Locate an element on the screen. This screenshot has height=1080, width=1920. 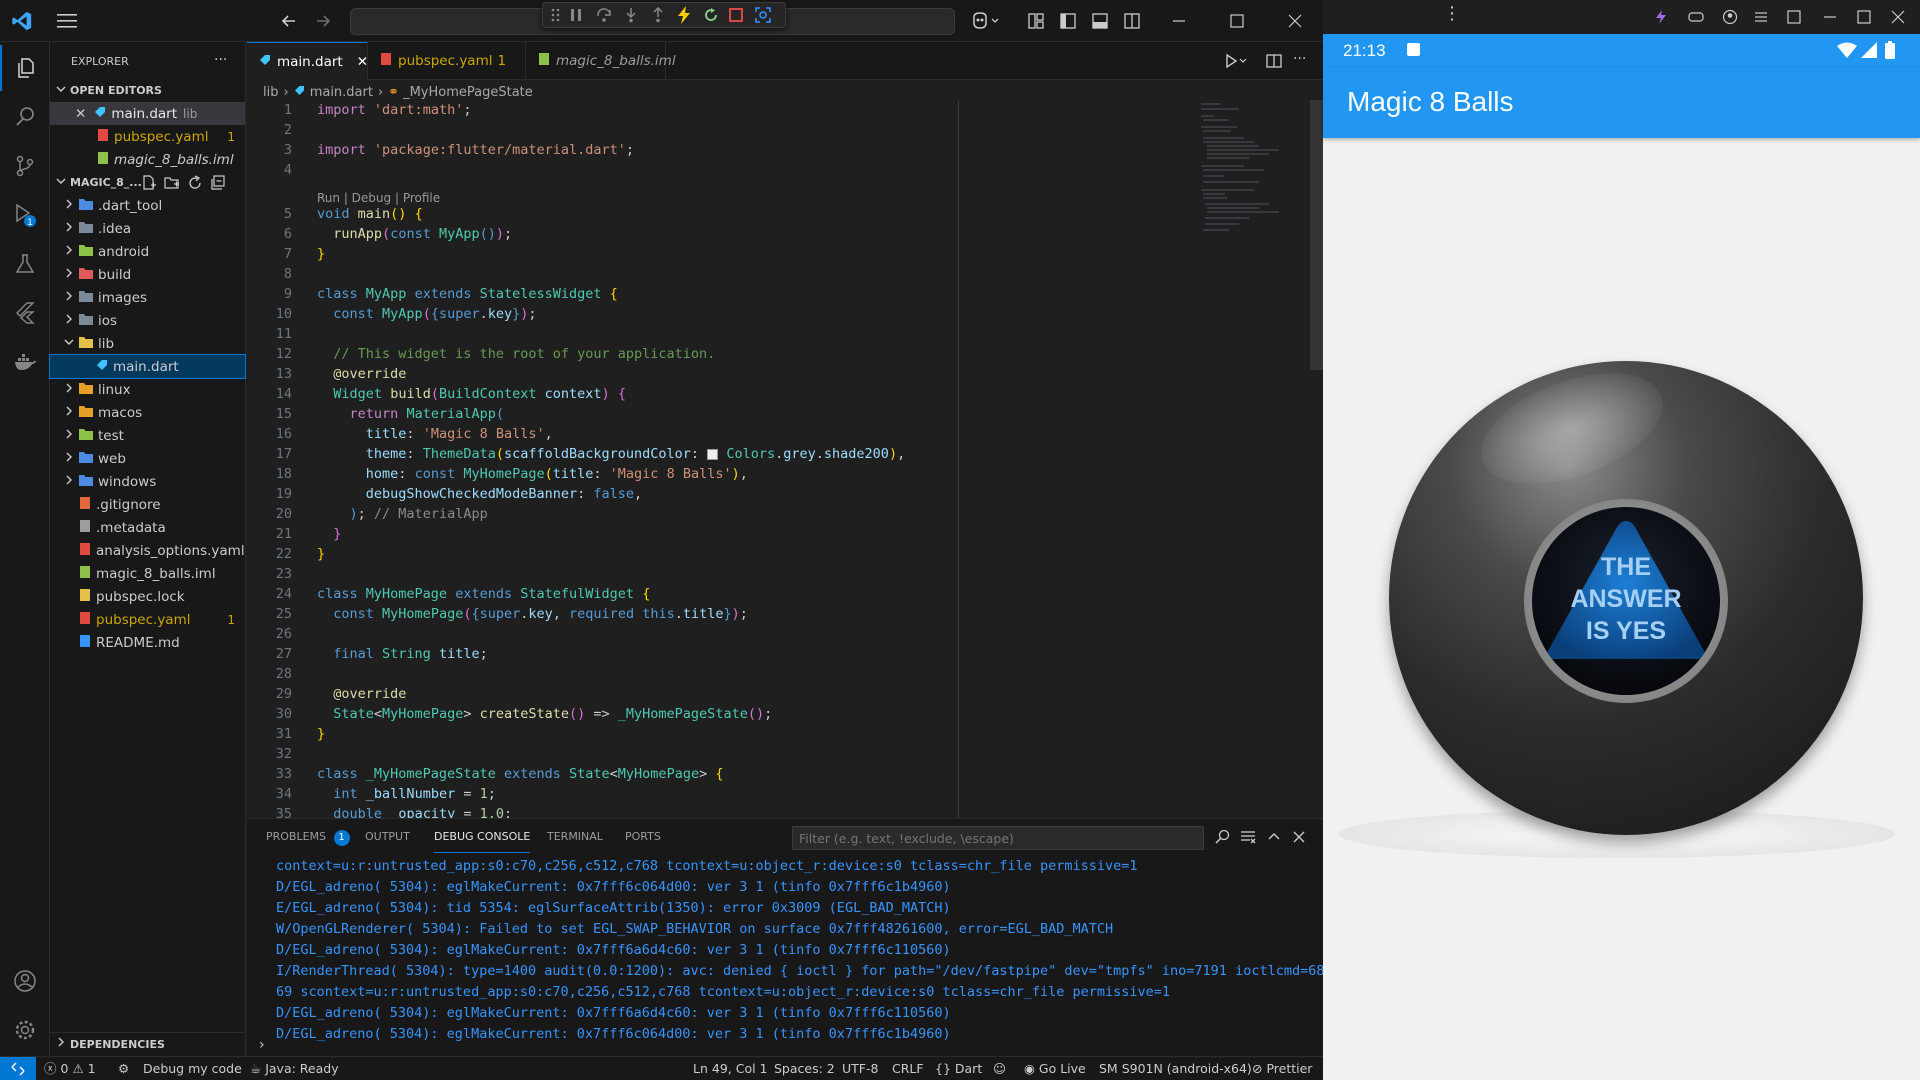
close-window-icon is located at coordinates (1898, 17).